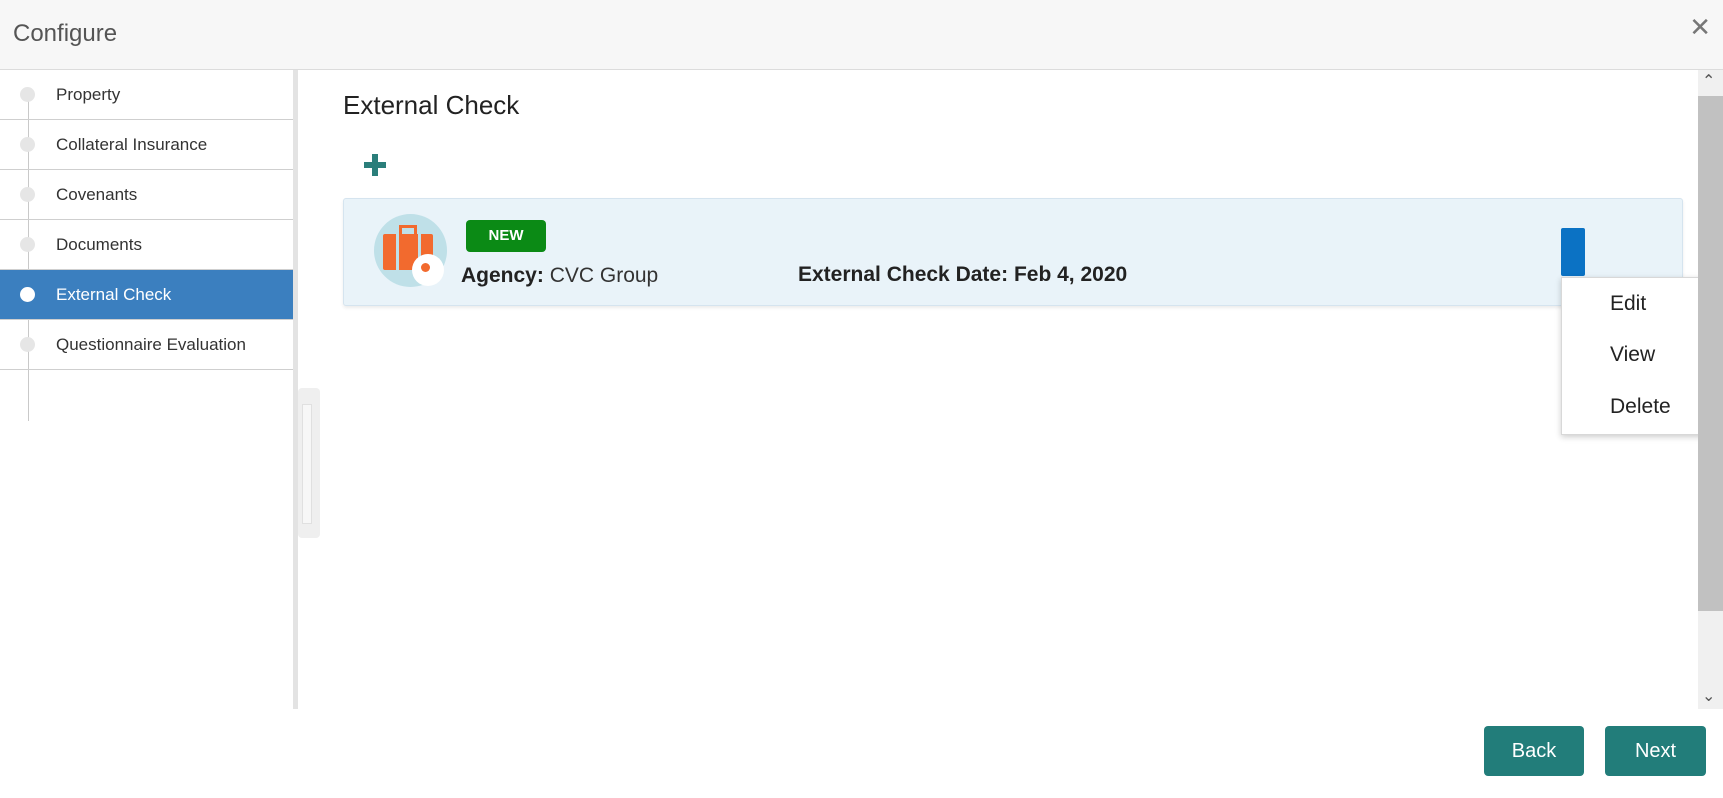 Image resolution: width=1723 pixels, height=798 pixels. What do you see at coordinates (97, 194) in the screenshot?
I see `sidebar-item-label: Covenants` at bounding box center [97, 194].